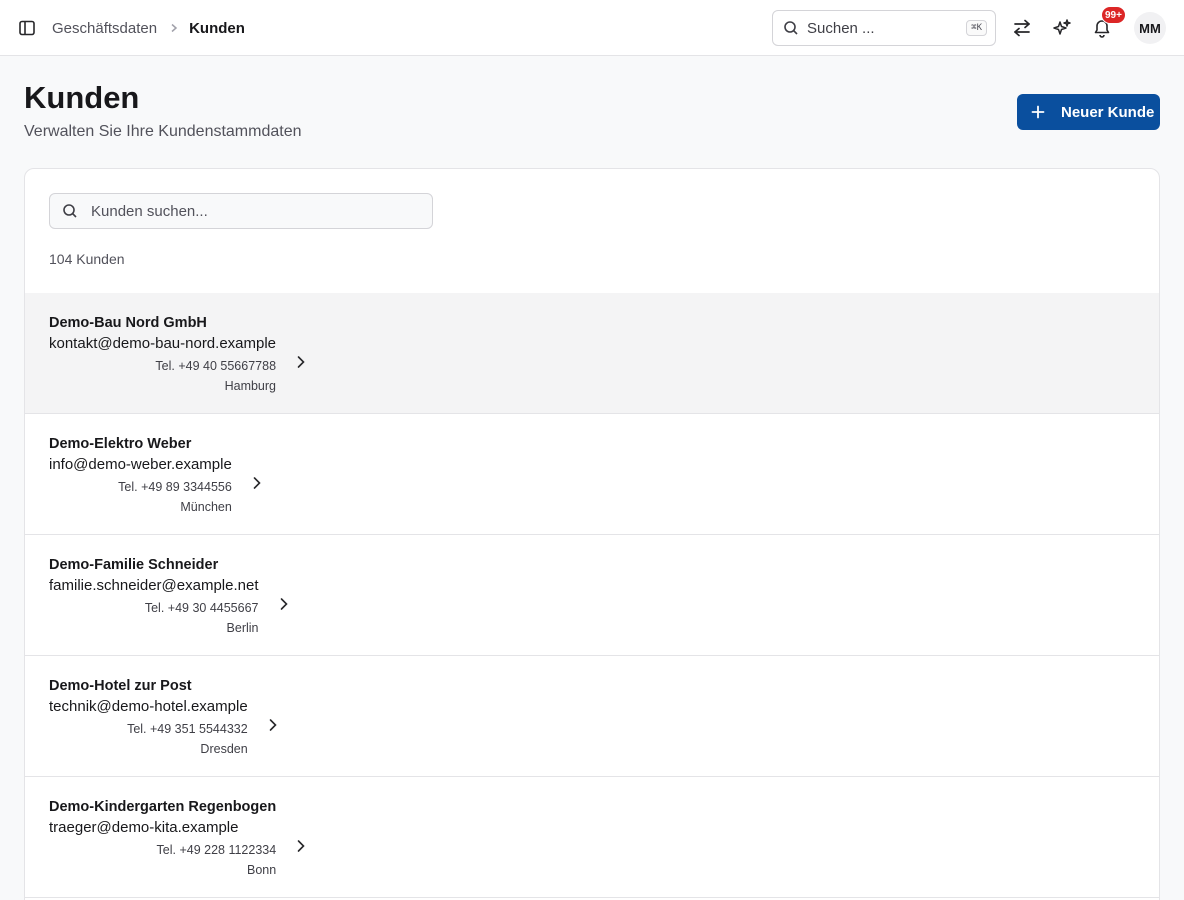 This screenshot has height=900, width=1184. I want to click on customer-email: info@demo-weber.example, so click(140, 464).